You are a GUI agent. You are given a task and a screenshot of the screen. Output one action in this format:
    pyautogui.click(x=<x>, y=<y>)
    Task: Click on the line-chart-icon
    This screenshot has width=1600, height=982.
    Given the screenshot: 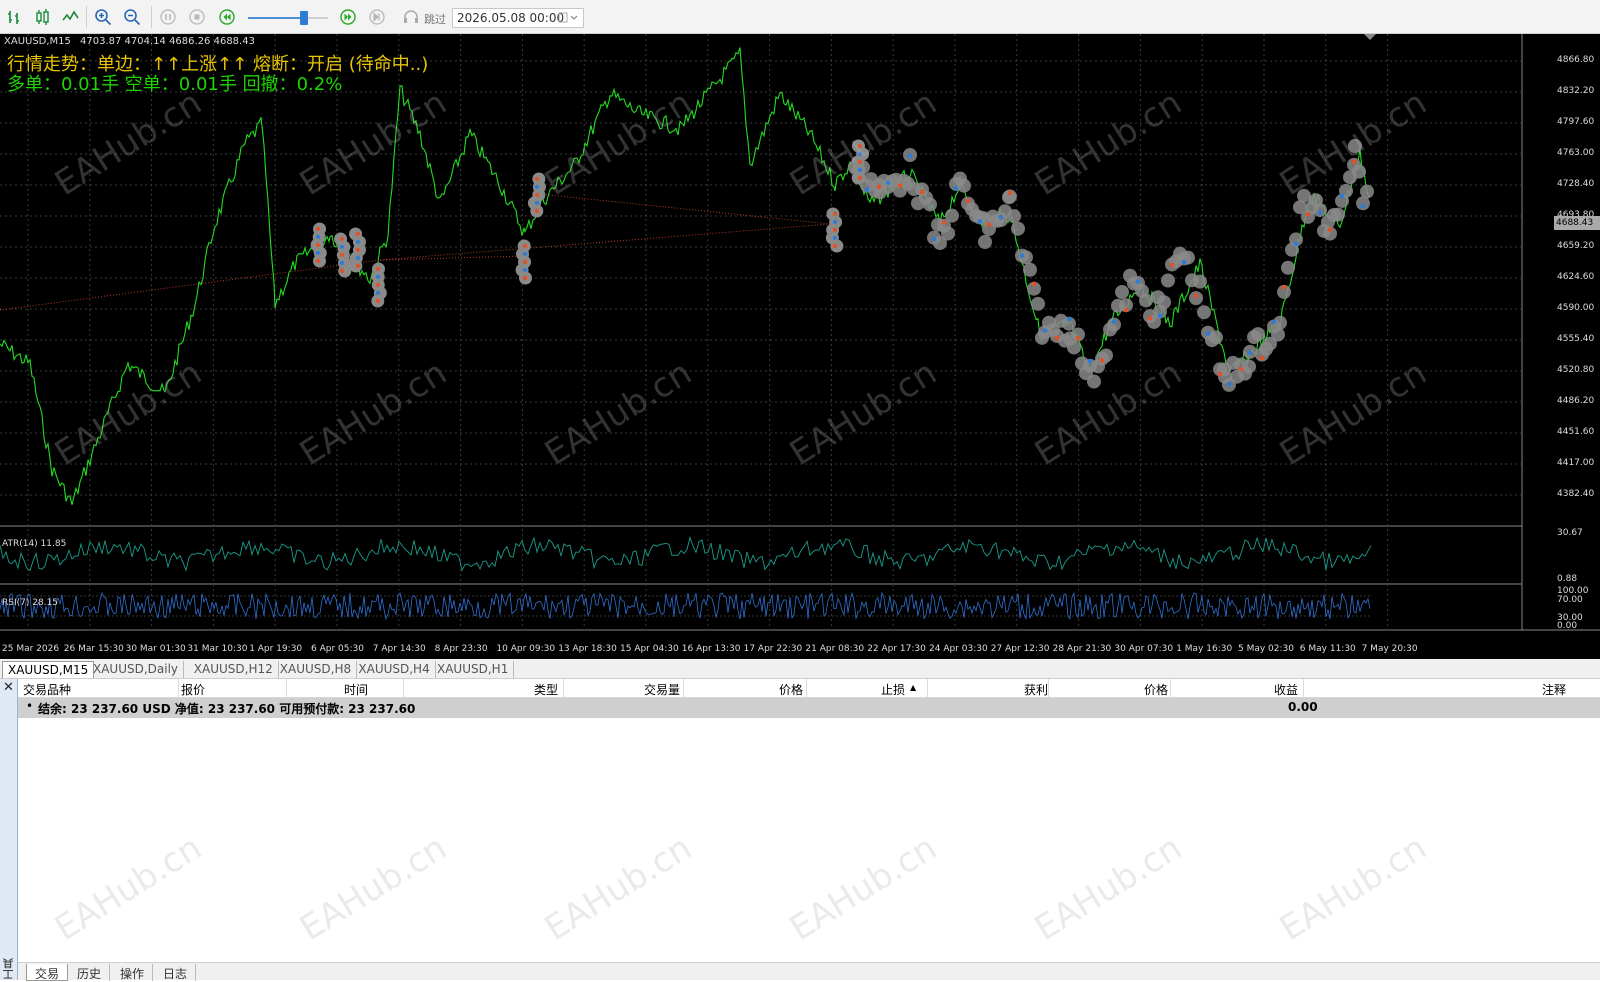 What is the action you would take?
    pyautogui.click(x=71, y=17)
    